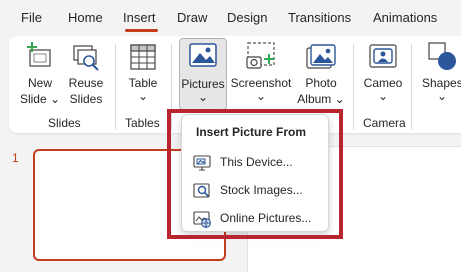 The image size is (461, 272). What do you see at coordinates (85, 17) in the screenshot?
I see `tab-home: Home` at bounding box center [85, 17].